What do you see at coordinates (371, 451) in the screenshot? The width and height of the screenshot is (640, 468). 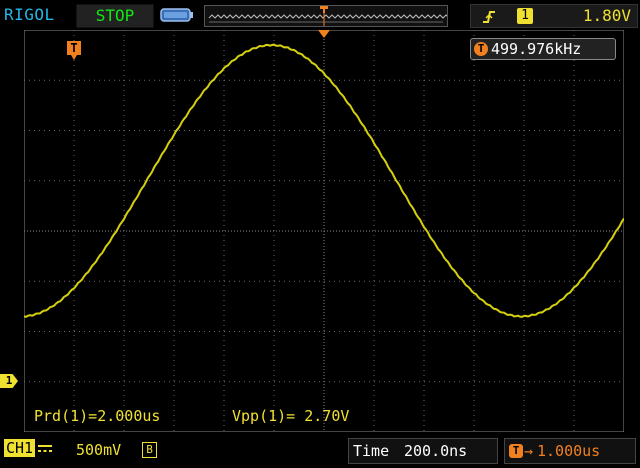 I see `time-label: Time` at bounding box center [371, 451].